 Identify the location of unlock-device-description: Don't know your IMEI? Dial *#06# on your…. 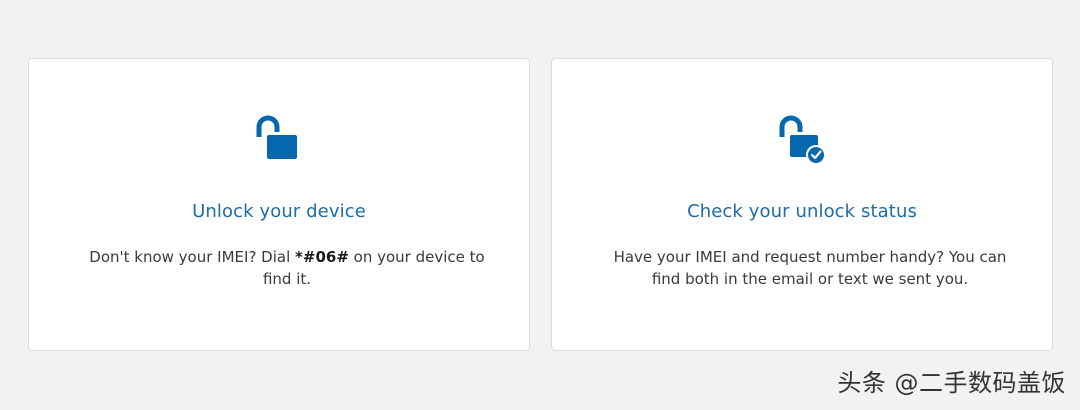
(287, 268).